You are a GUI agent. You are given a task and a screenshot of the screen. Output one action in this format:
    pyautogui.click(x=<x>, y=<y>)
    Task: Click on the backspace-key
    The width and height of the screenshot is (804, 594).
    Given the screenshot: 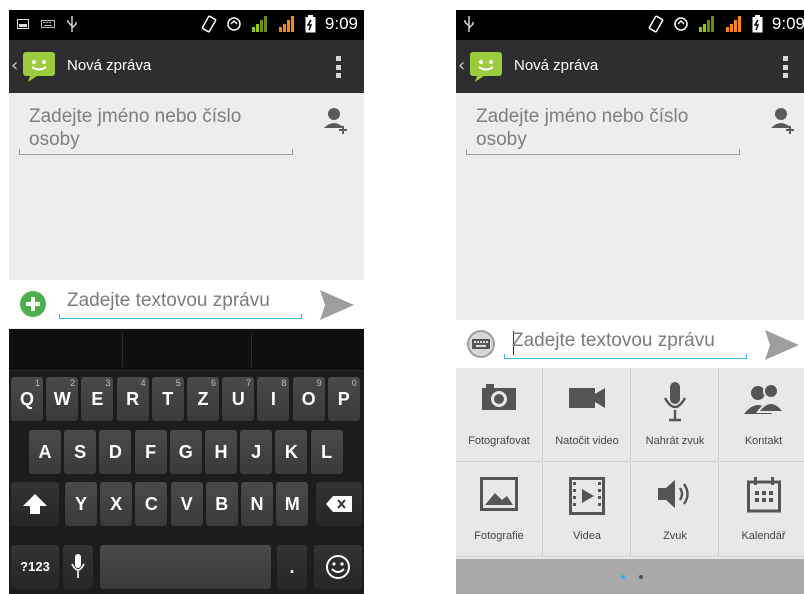 What is the action you would take?
    pyautogui.click(x=339, y=504)
    